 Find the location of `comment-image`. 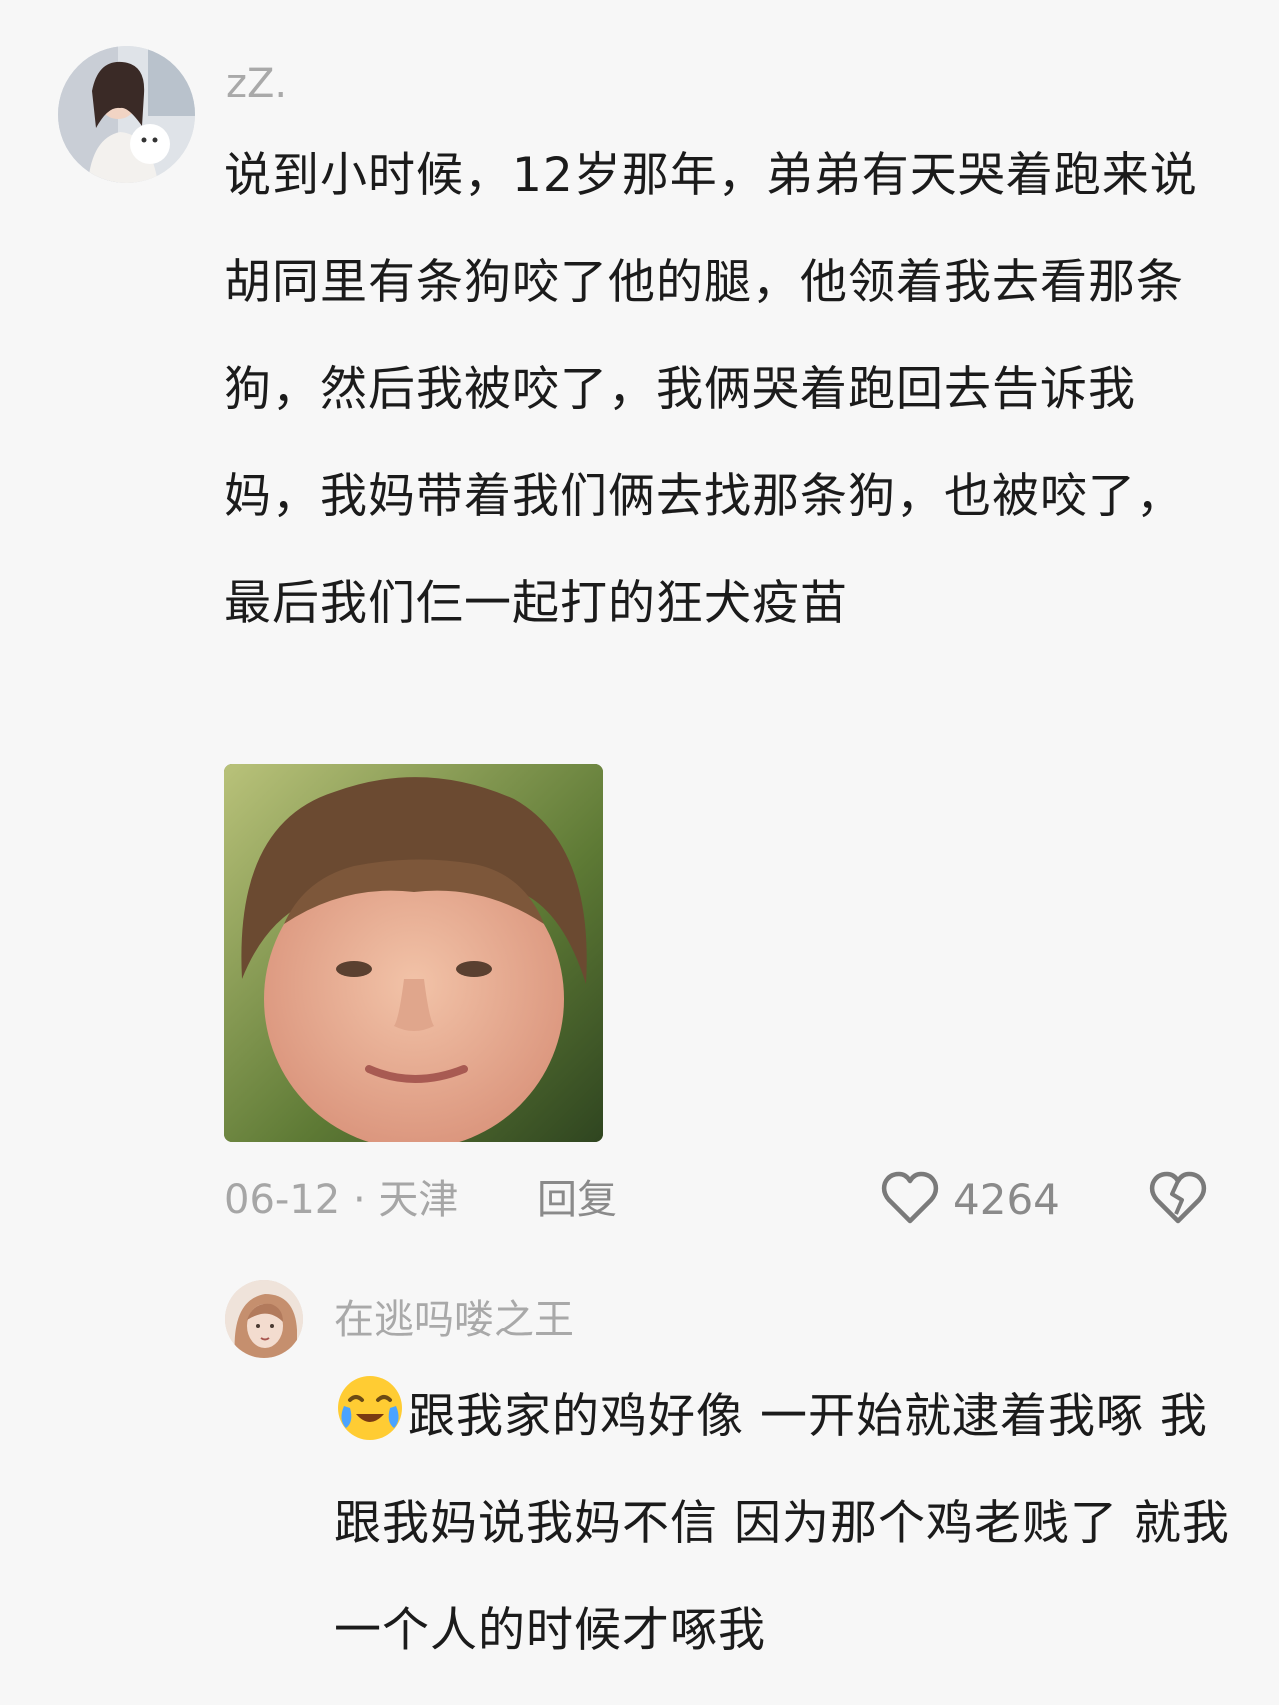

comment-image is located at coordinates (413, 953).